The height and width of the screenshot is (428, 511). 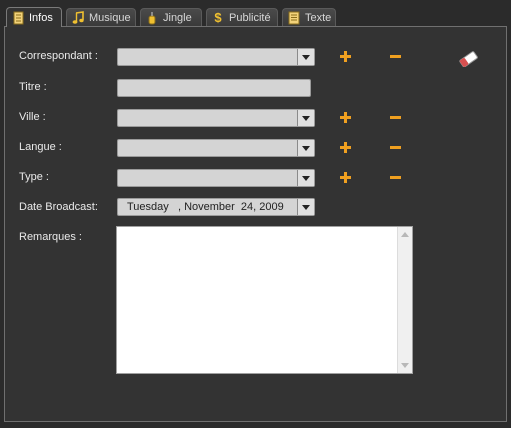 What do you see at coordinates (405, 234) in the screenshot?
I see `scroll-up-icon` at bounding box center [405, 234].